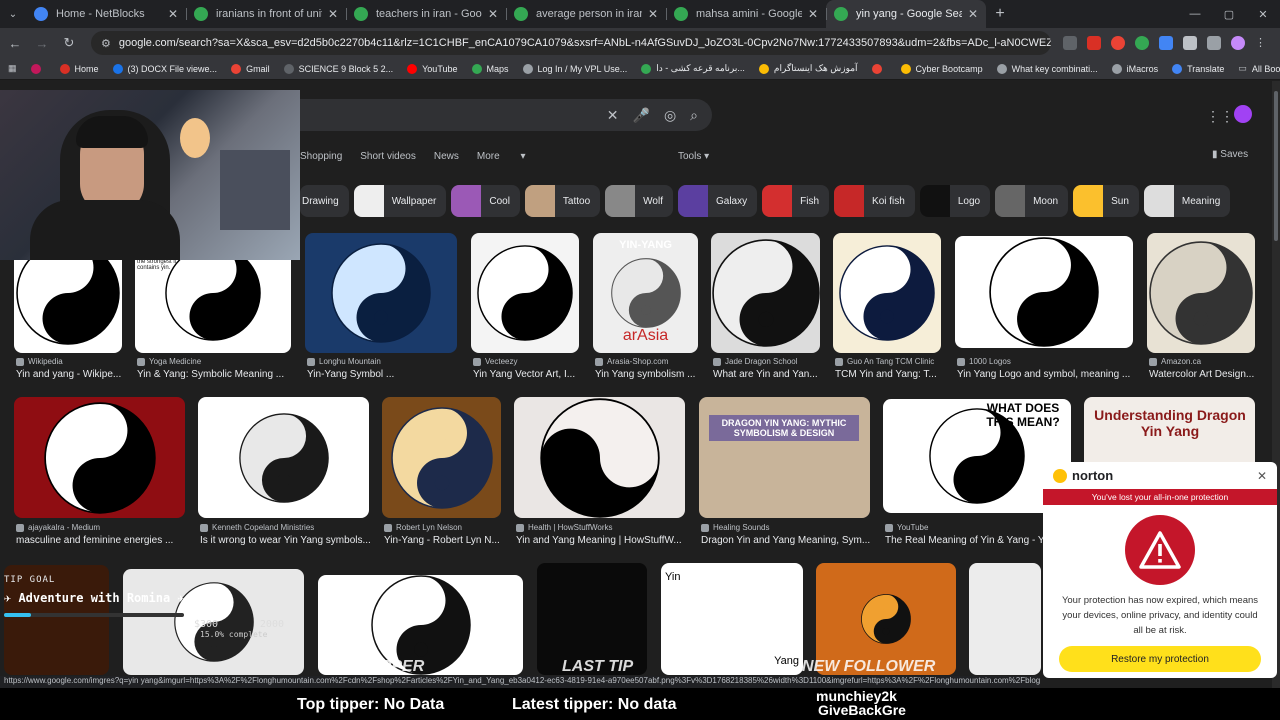  What do you see at coordinates (324, 201) in the screenshot?
I see `refinement-chip: Drawing` at bounding box center [324, 201].